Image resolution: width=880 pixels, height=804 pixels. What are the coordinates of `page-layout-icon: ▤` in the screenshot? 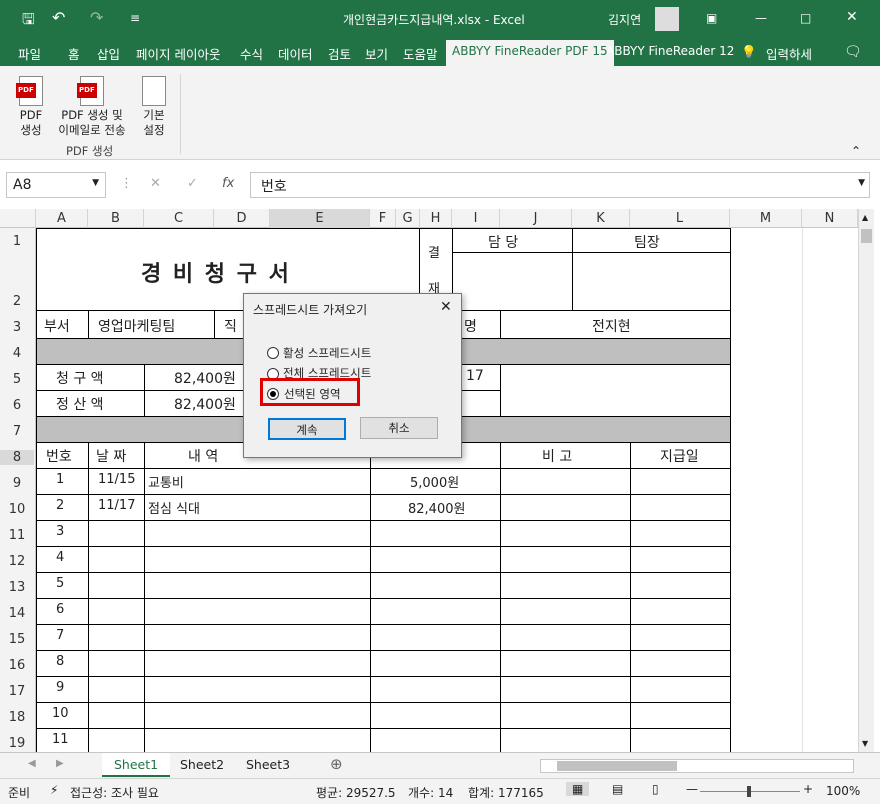 It's located at (617, 789).